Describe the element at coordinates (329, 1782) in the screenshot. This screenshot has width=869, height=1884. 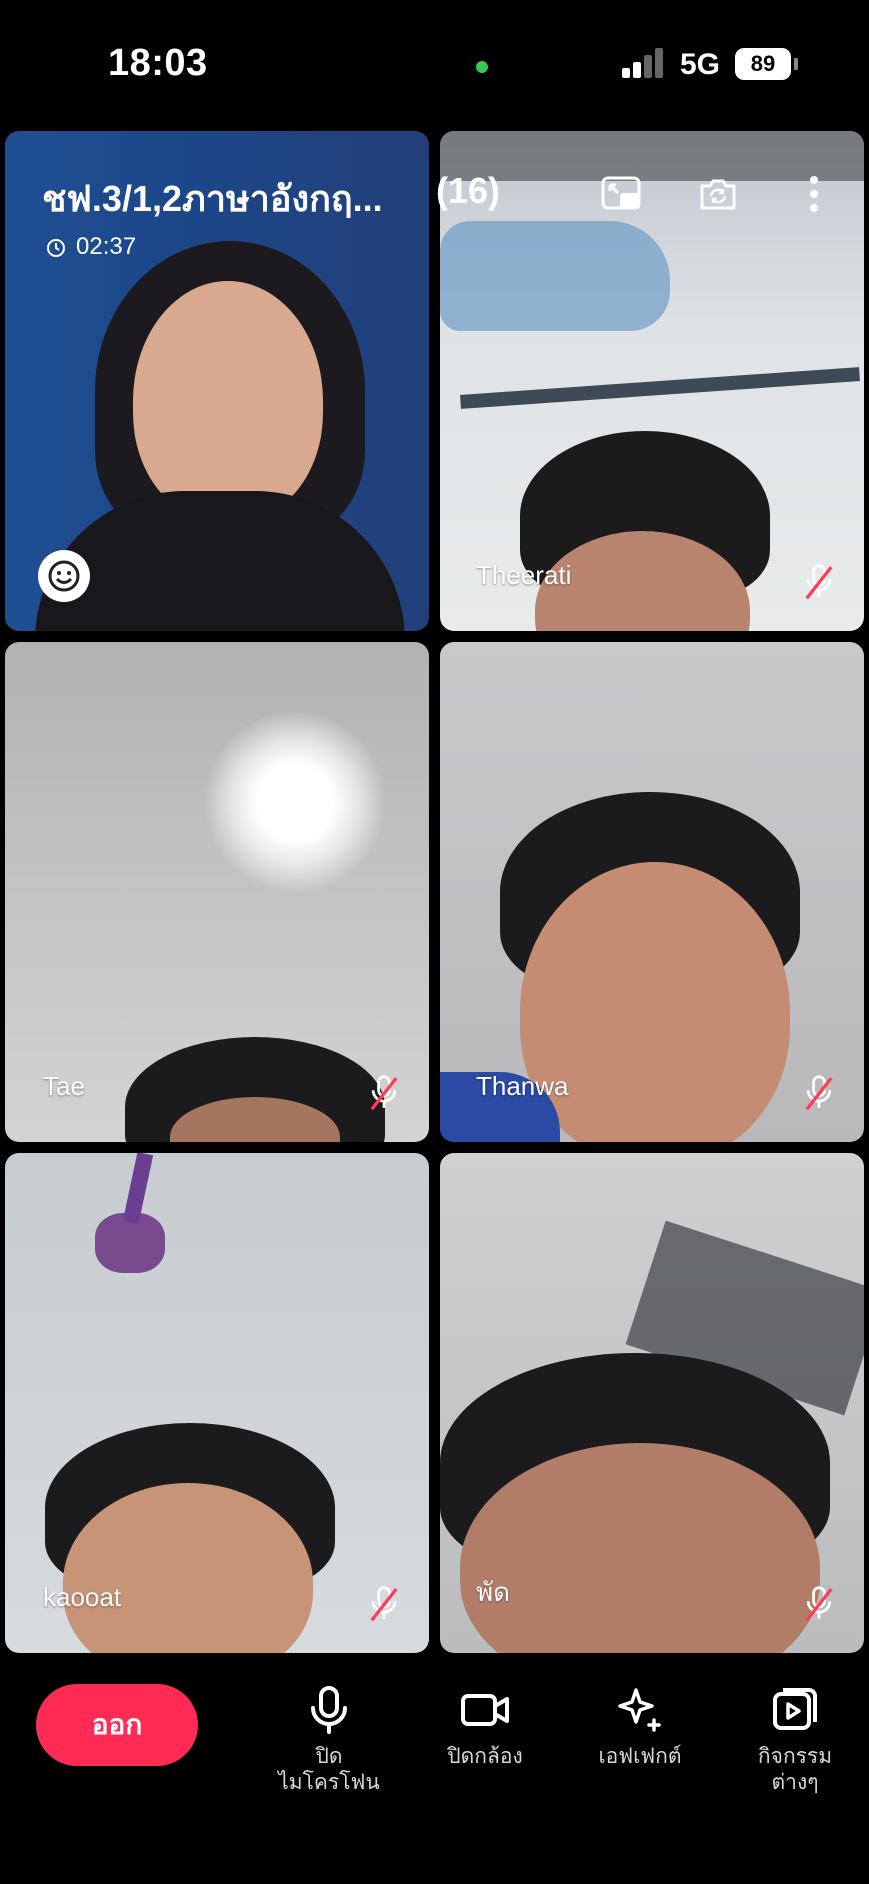
I see `mute-mic-label-line2: ไมโครโฟน` at that location.